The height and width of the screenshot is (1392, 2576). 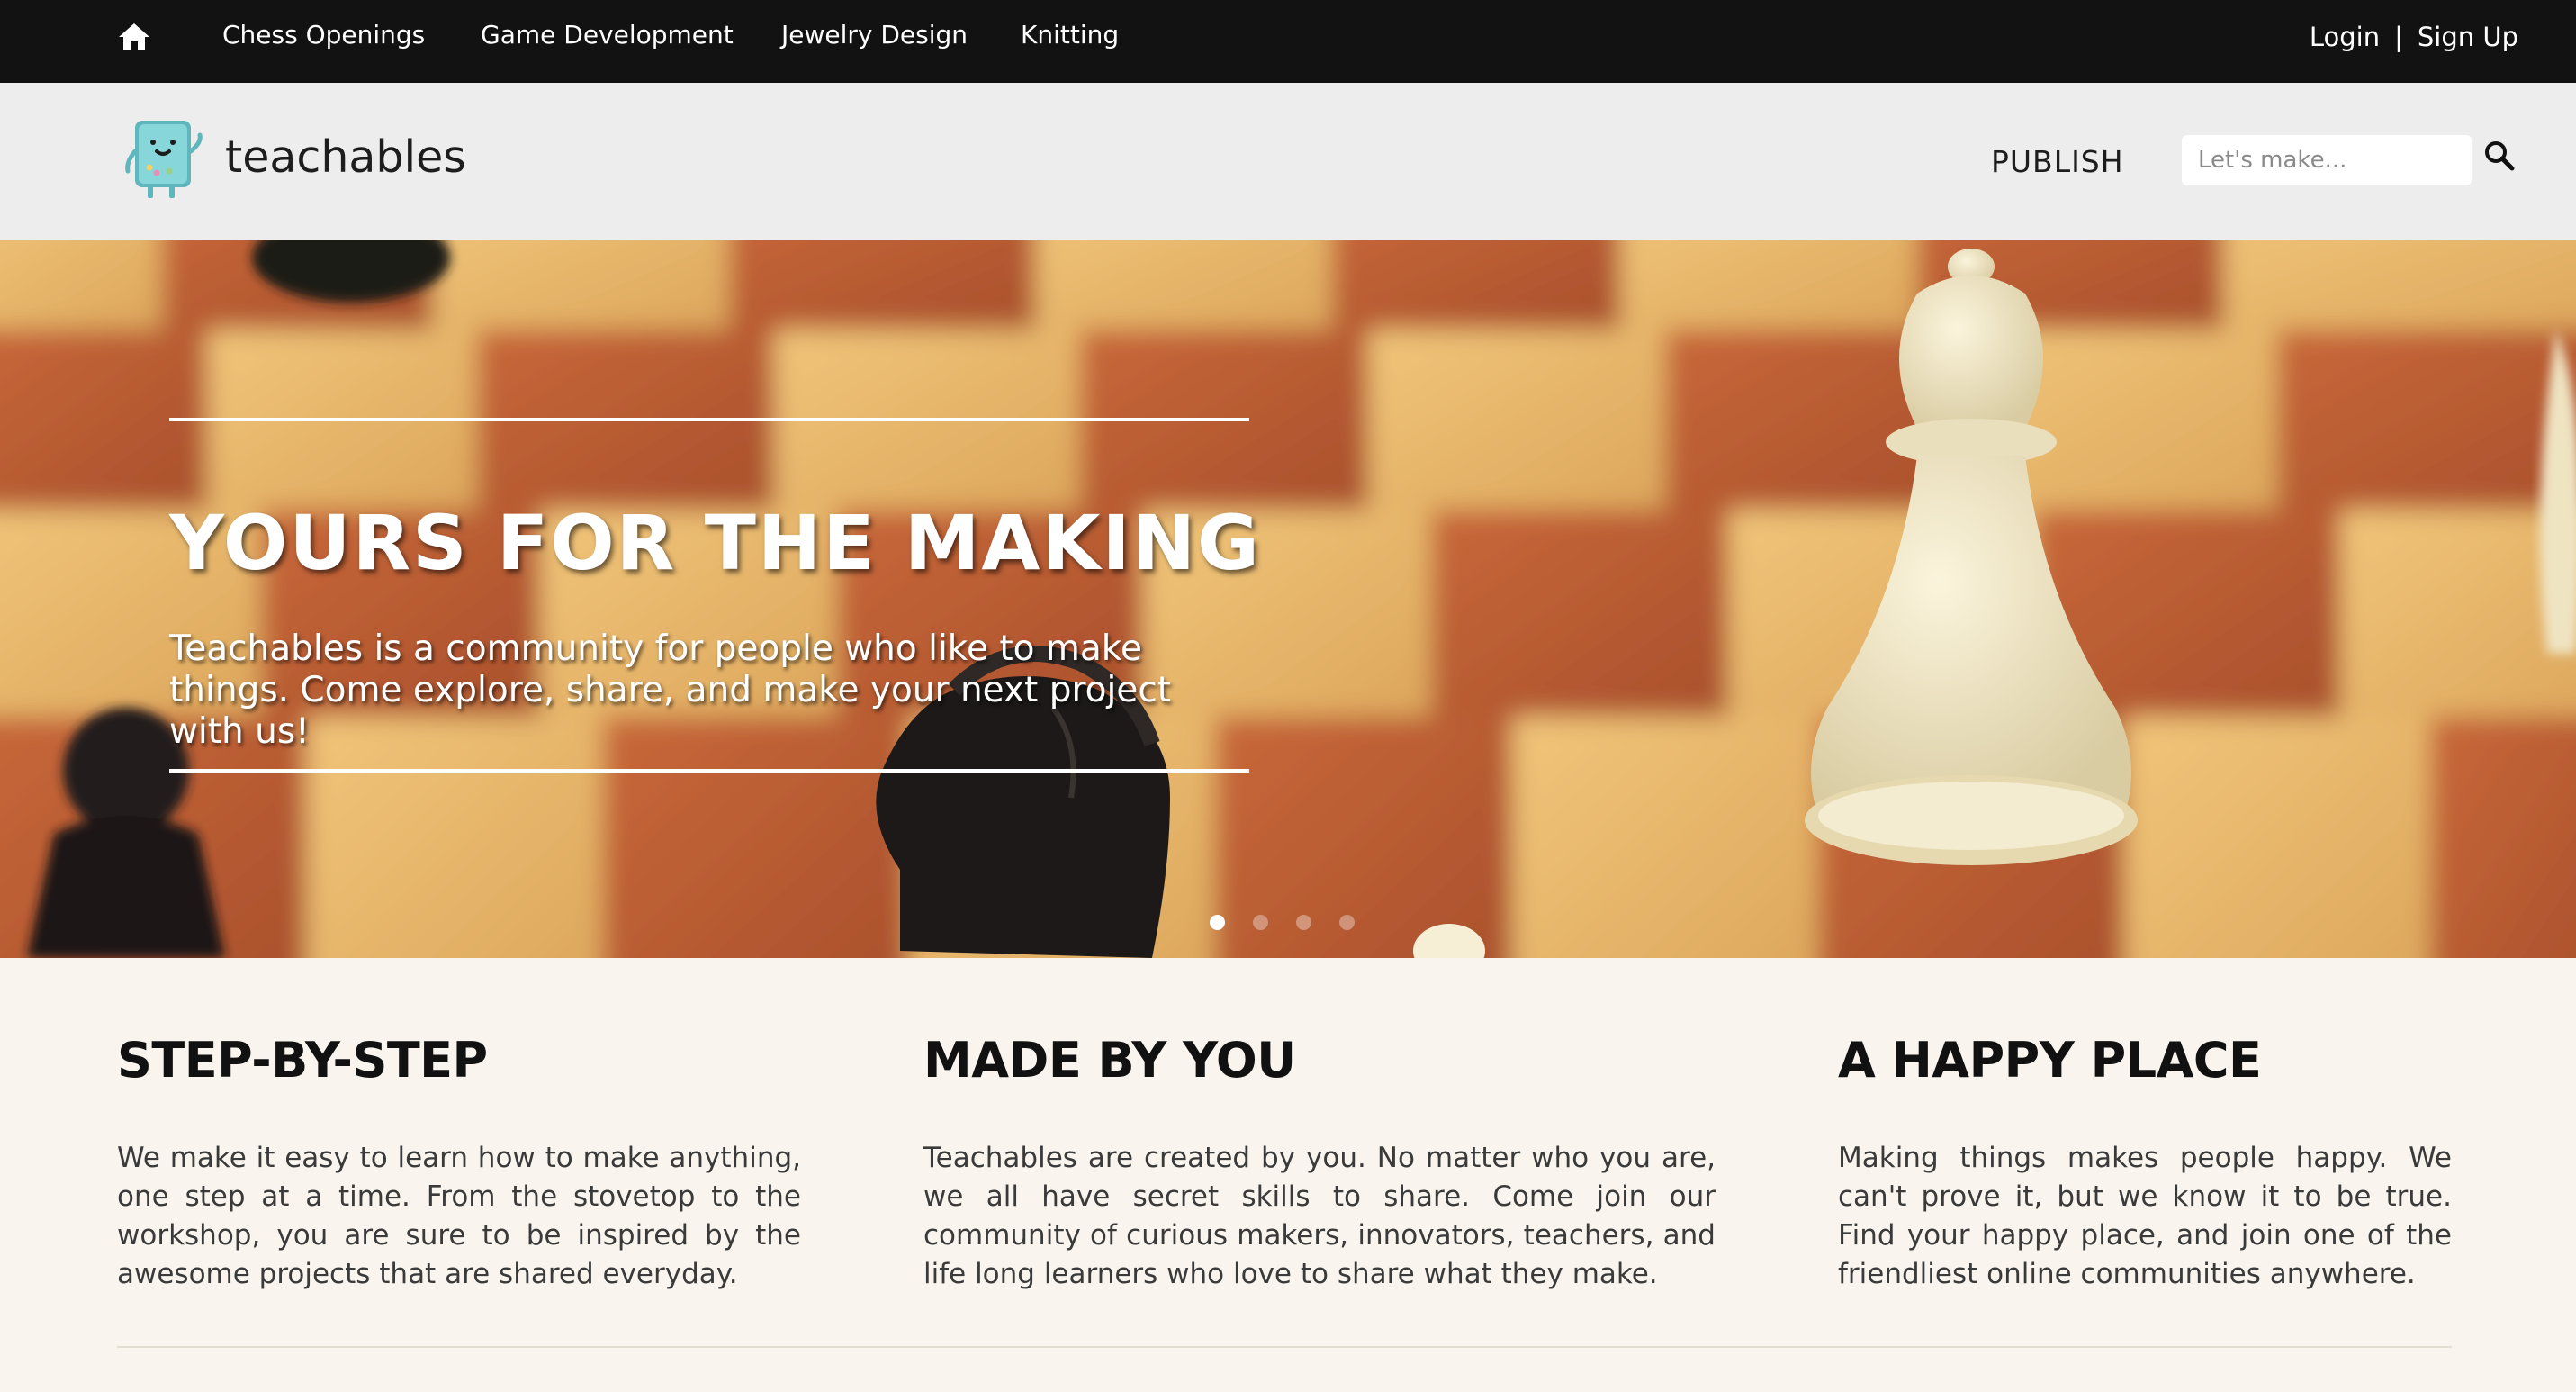 What do you see at coordinates (2050, 1060) in the screenshot?
I see `feature-title: A HAPPY PLACE` at bounding box center [2050, 1060].